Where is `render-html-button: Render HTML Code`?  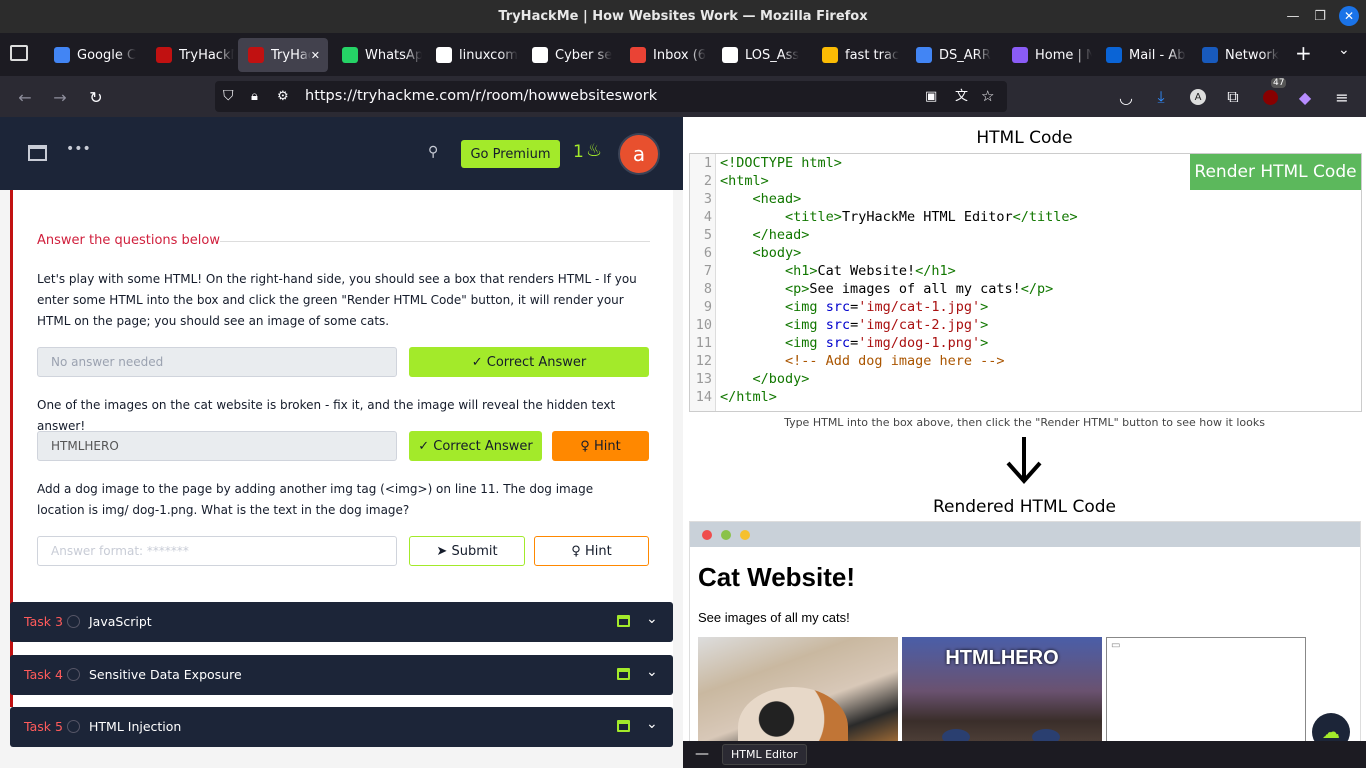 render-html-button: Render HTML Code is located at coordinates (1275, 172).